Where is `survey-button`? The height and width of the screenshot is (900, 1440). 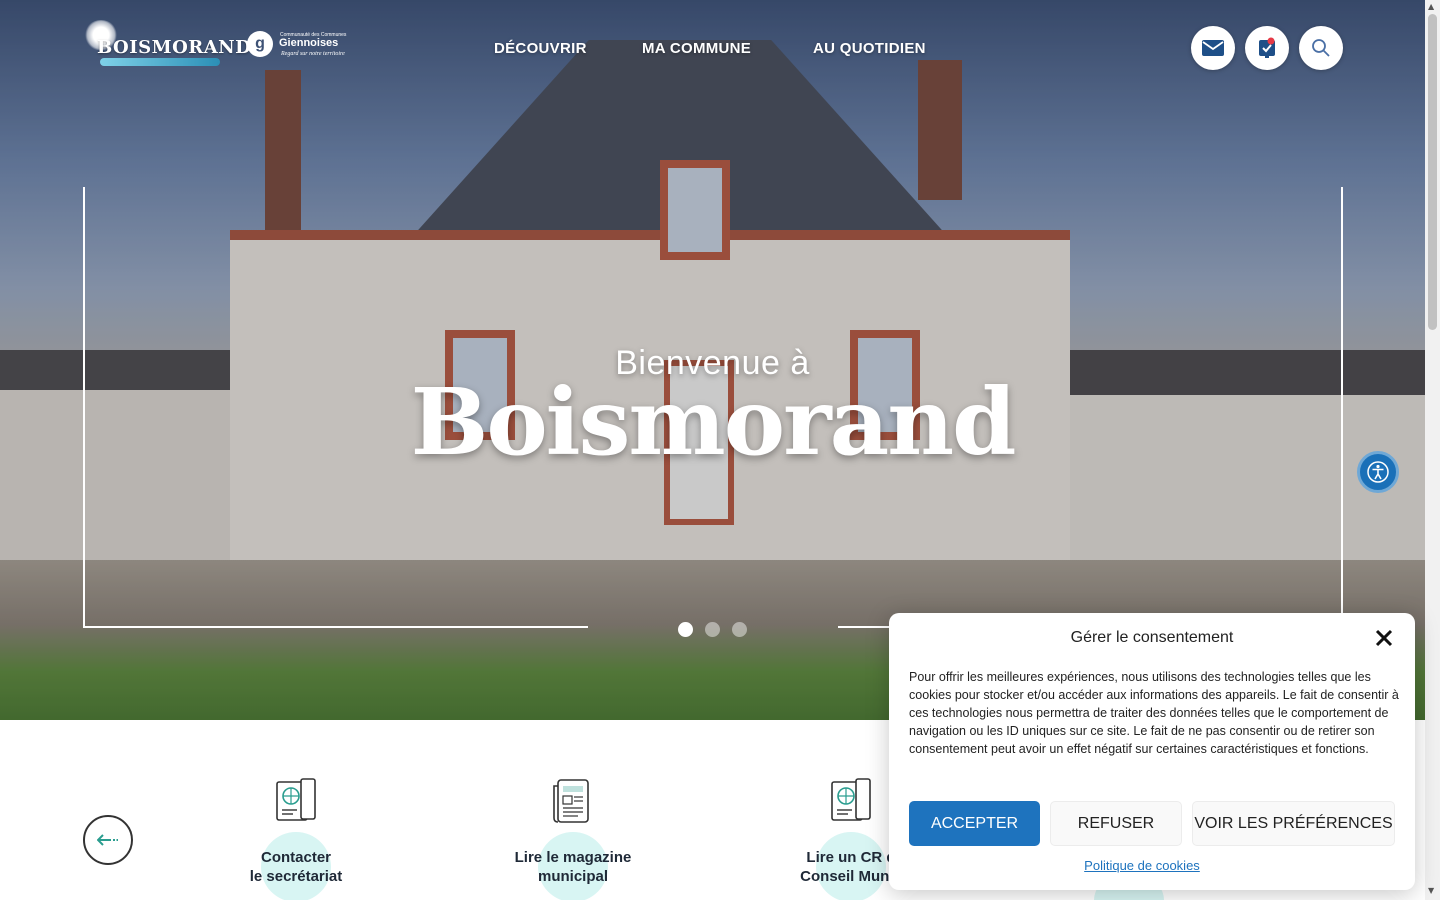 survey-button is located at coordinates (1267, 48).